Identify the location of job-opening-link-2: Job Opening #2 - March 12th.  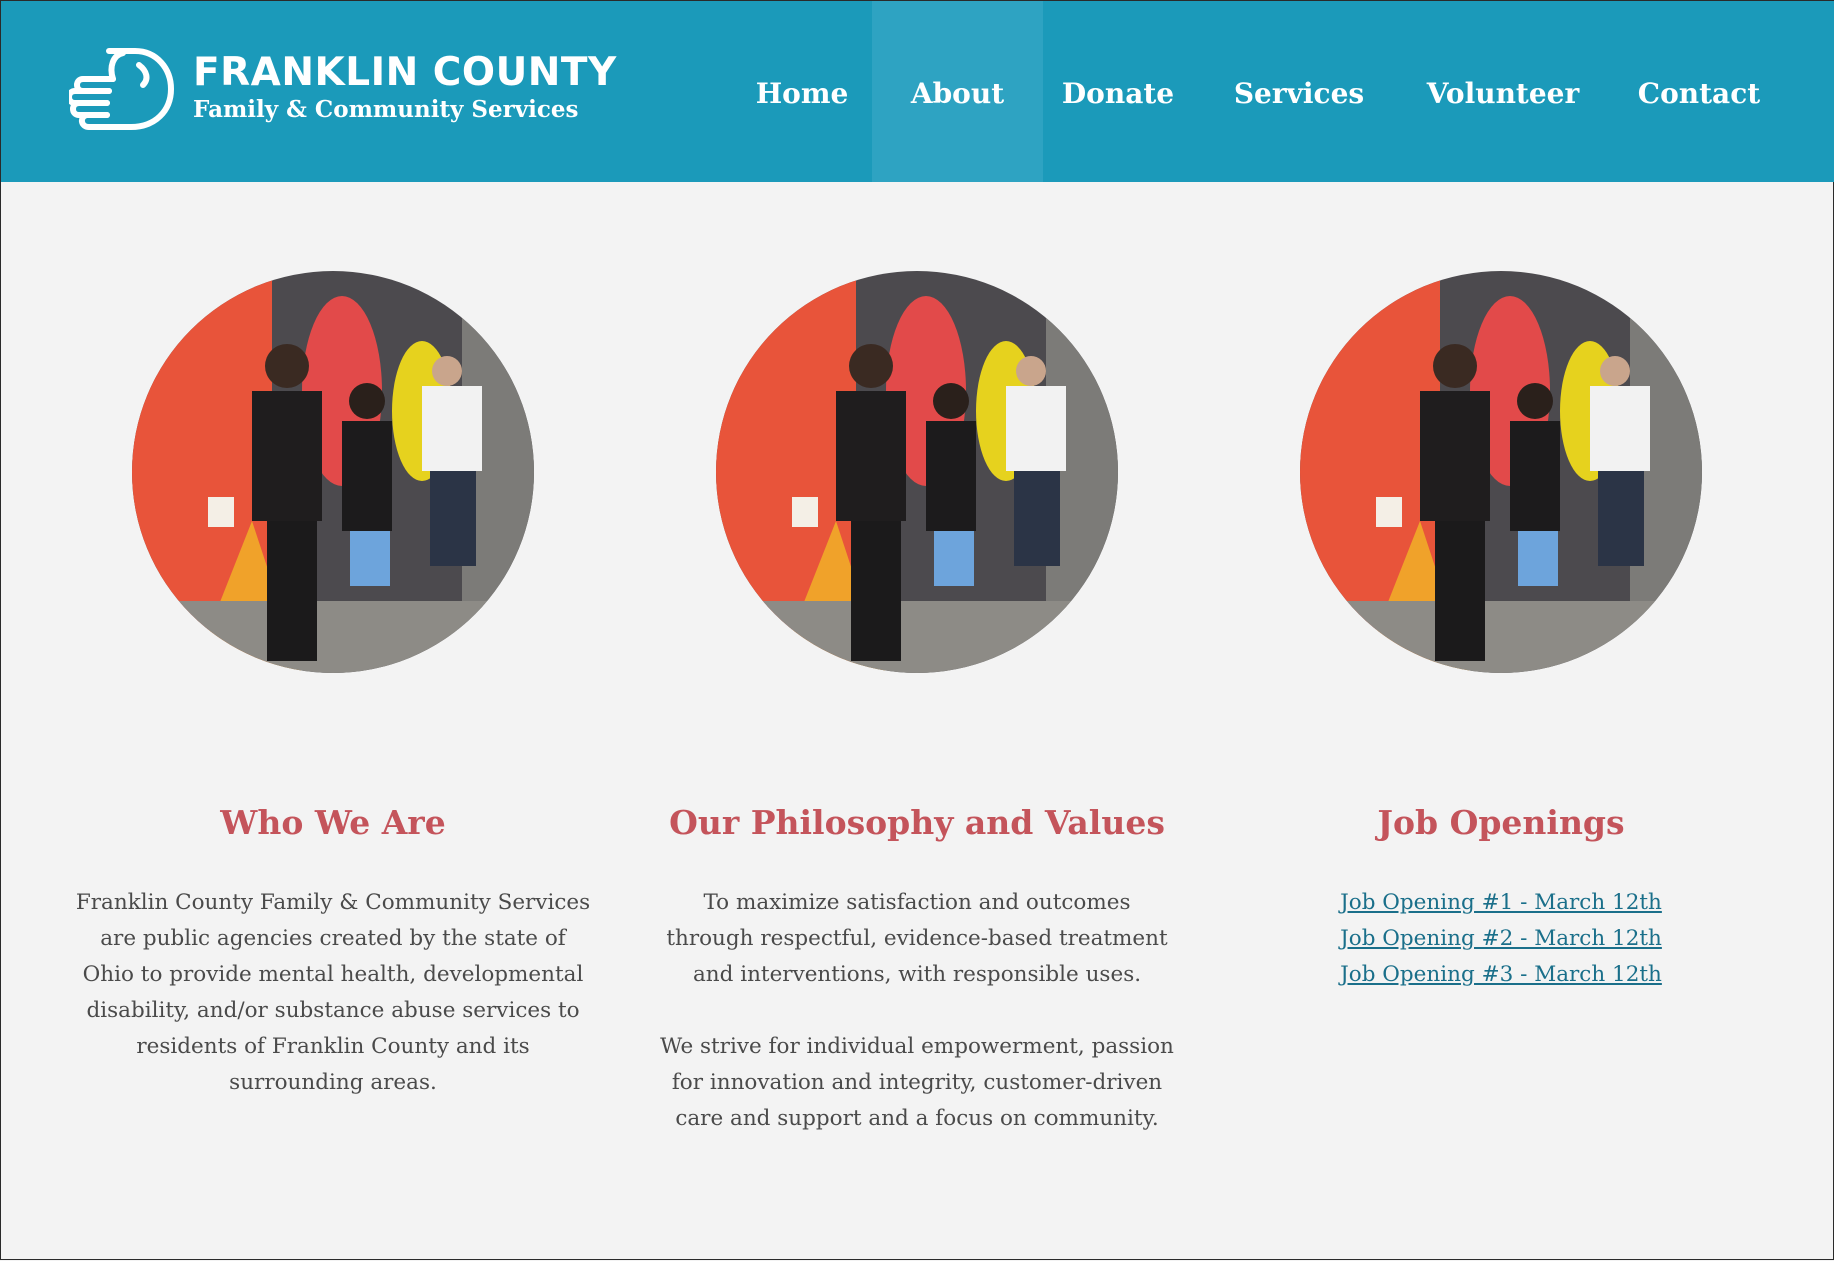
(1501, 939).